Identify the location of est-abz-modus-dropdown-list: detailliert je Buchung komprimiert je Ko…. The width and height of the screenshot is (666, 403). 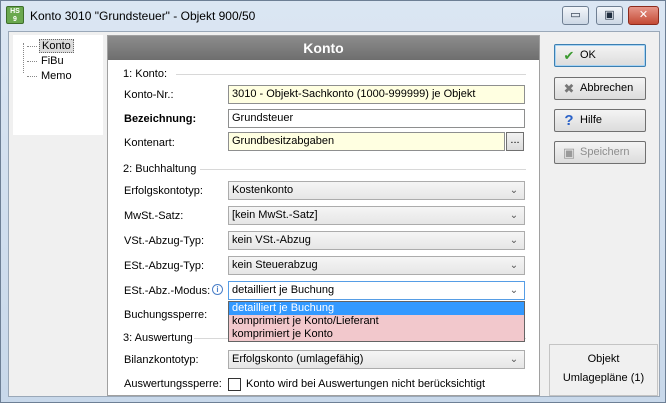
(376, 321).